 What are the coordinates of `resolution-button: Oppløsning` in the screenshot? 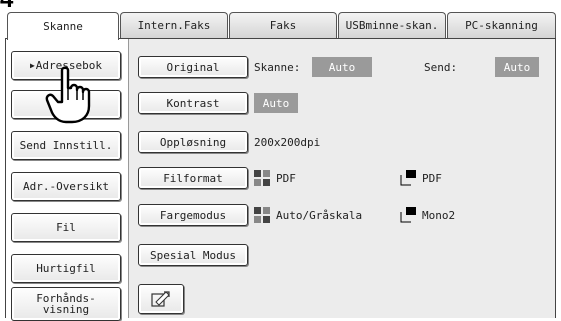 It's located at (193, 142).